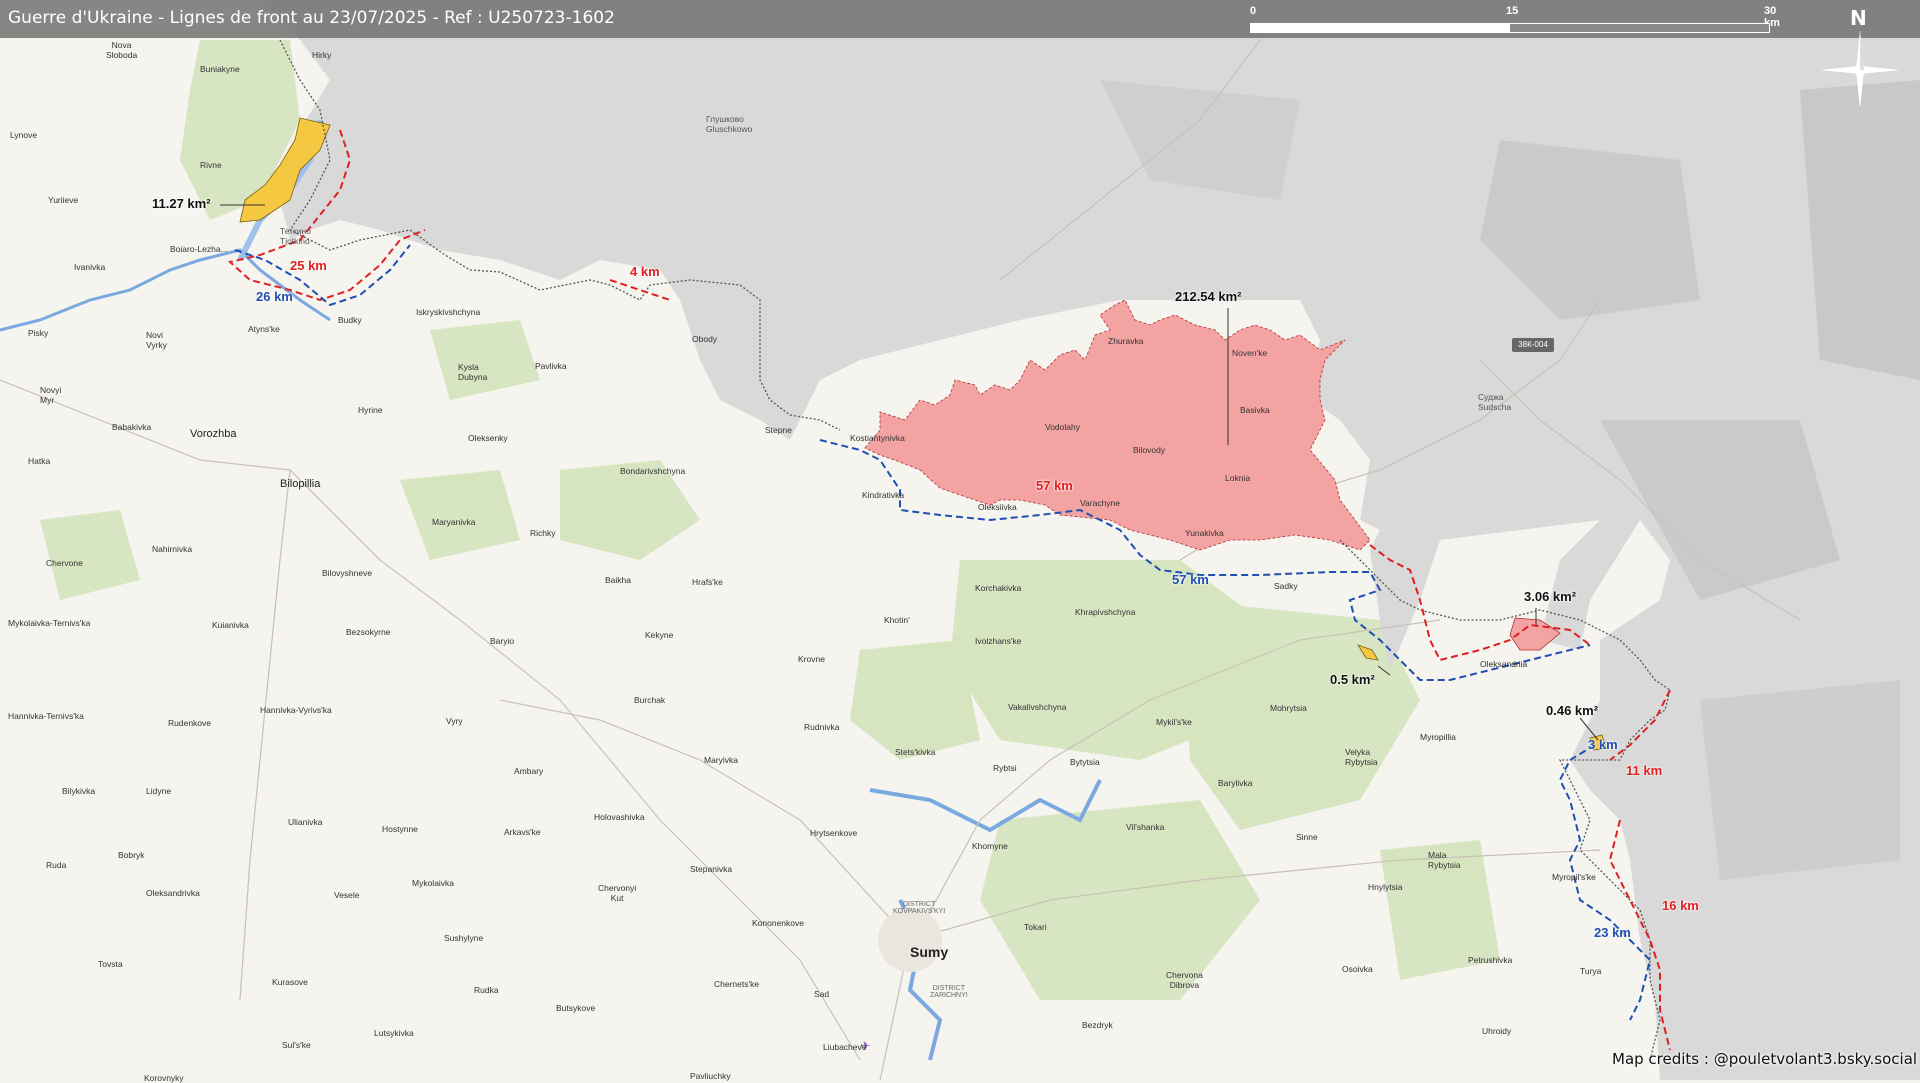 The width and height of the screenshot is (1920, 1083). I want to click on place-label: Hyrine, so click(370, 410).